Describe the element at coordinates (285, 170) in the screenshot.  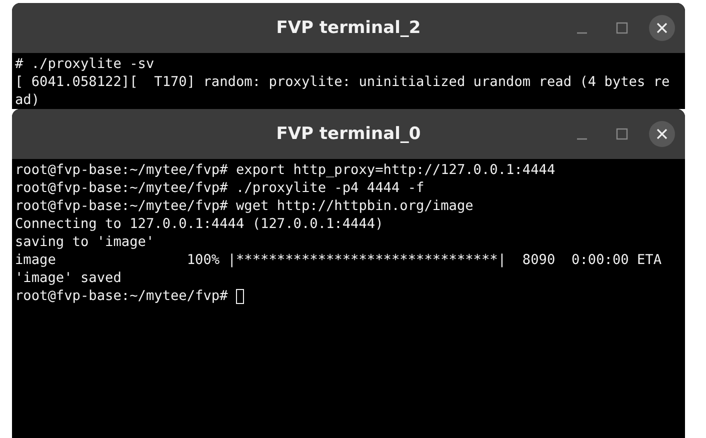
I see `terminal-line: root@fvp-base:~/mytee/fvp# export http_proxy=http://127.0.0.1:4444` at that location.